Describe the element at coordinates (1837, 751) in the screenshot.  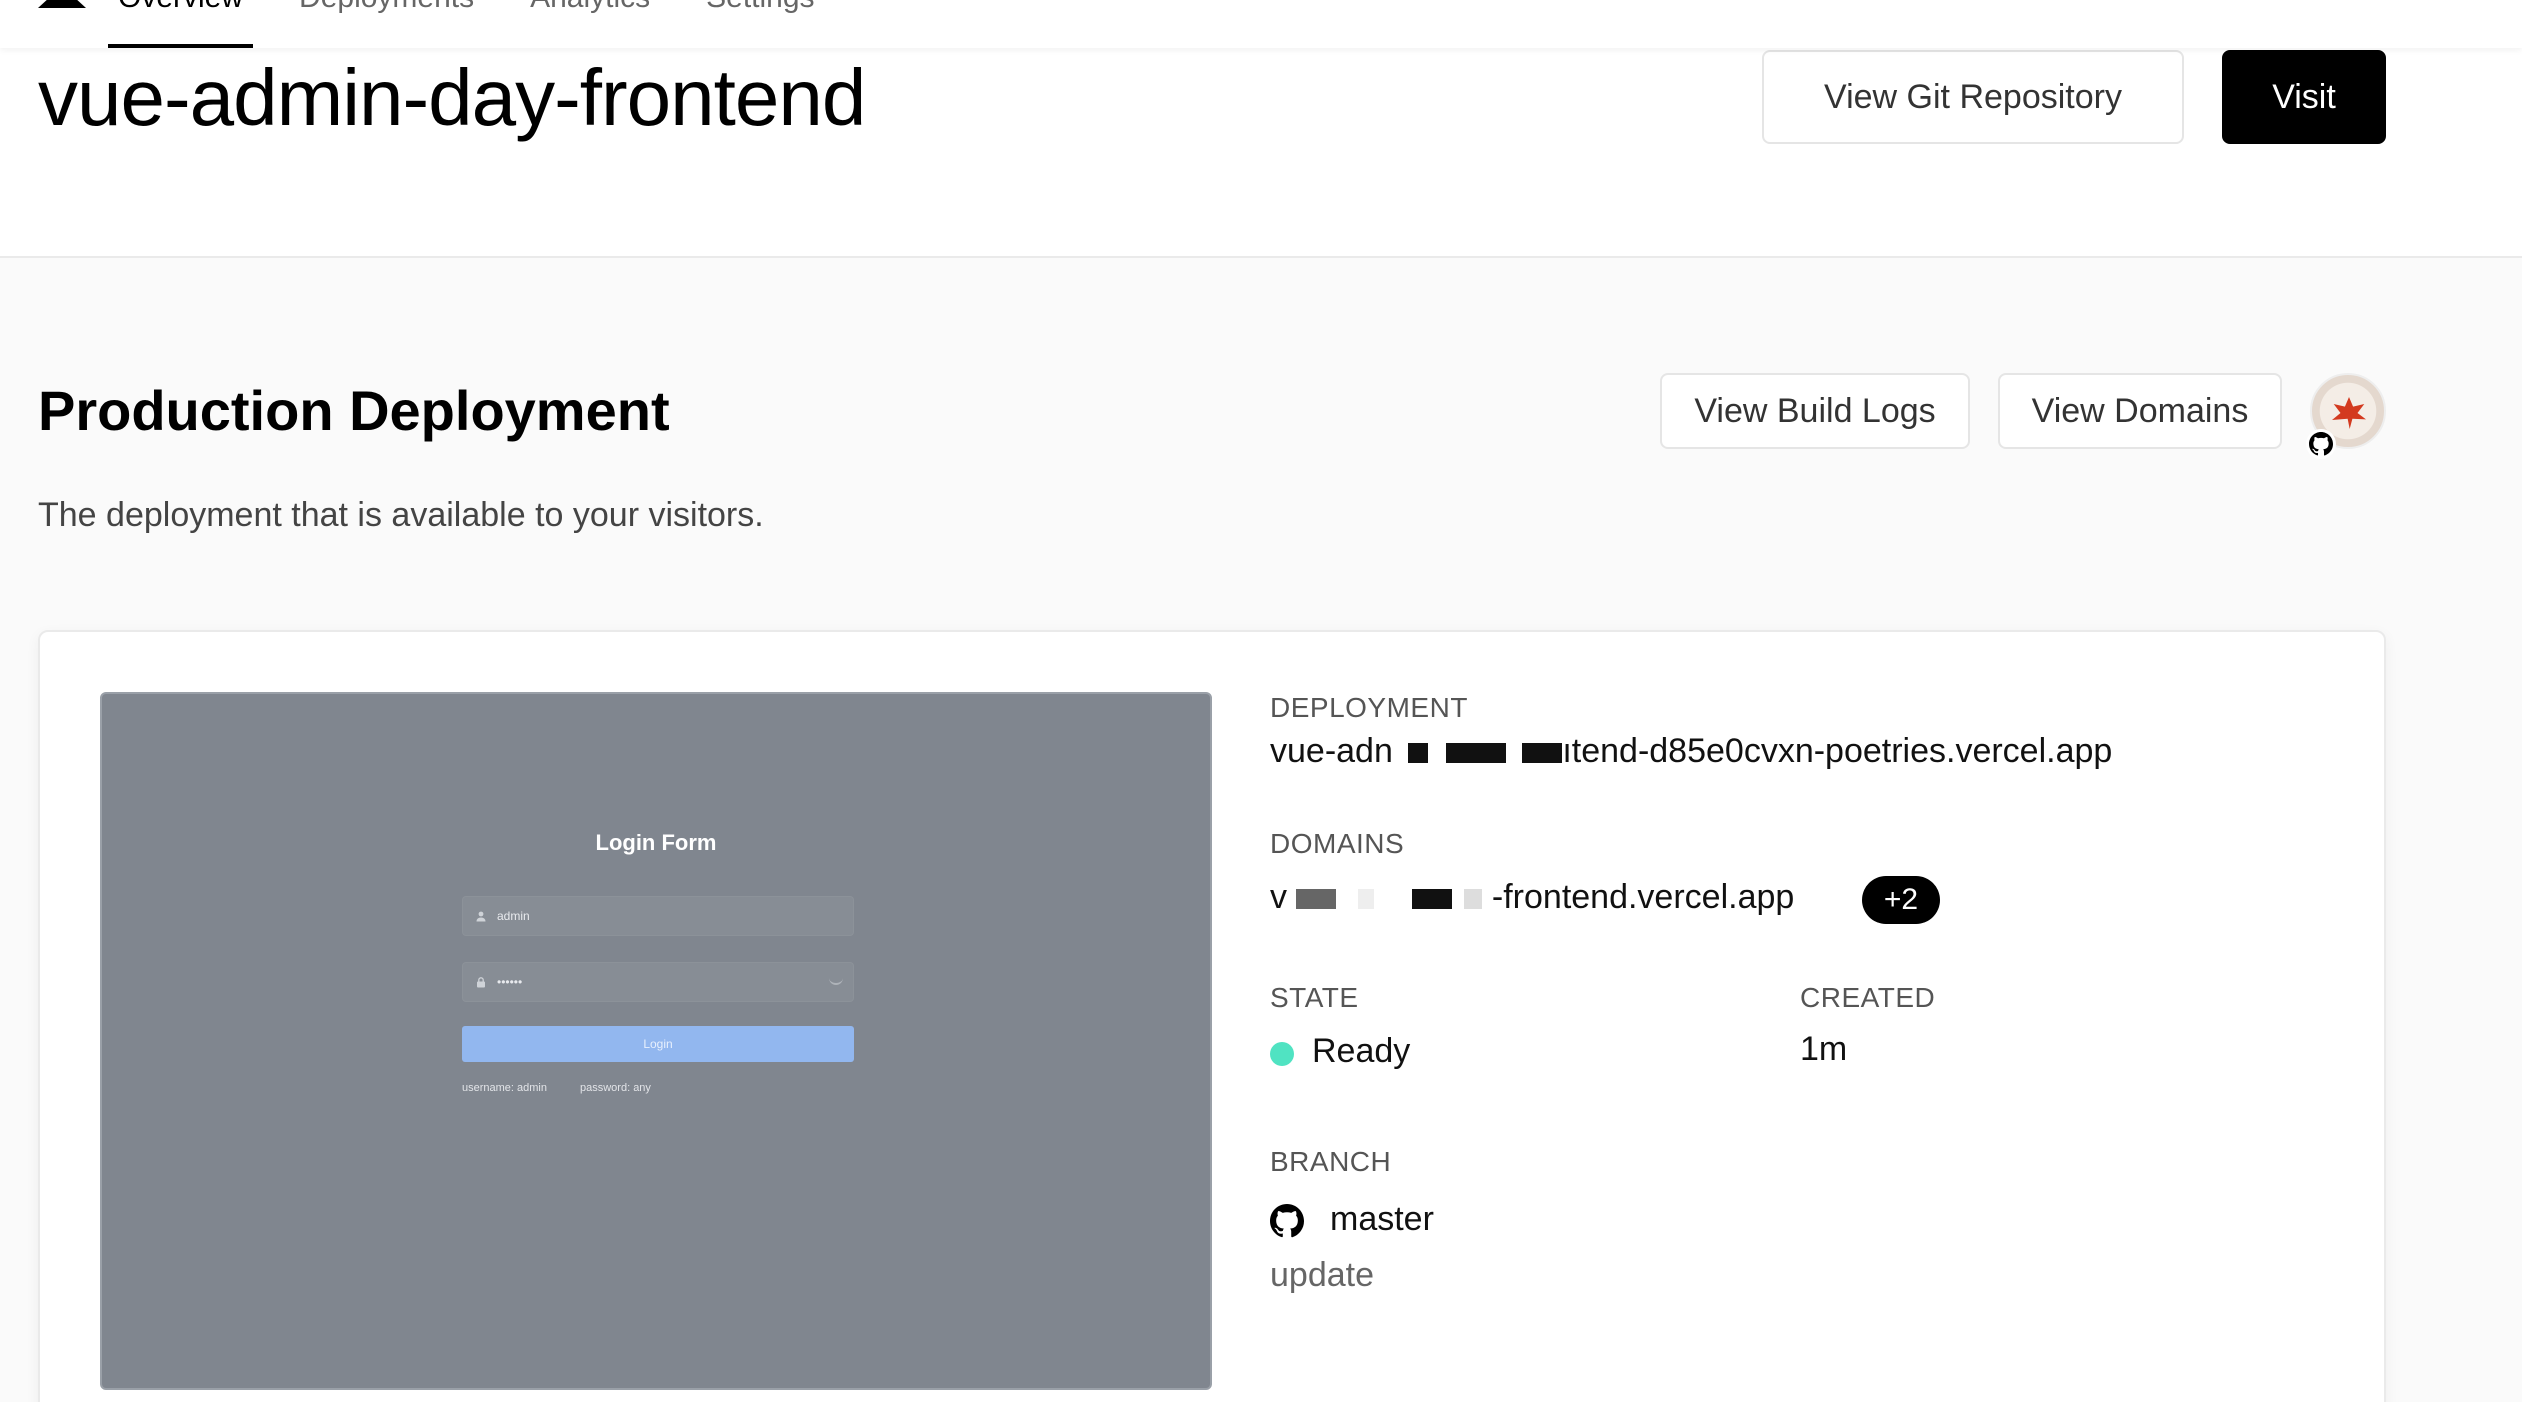
I see `deployment-url-suffix: ıtend-d85e0cvxn-poetries.vercel.app` at that location.